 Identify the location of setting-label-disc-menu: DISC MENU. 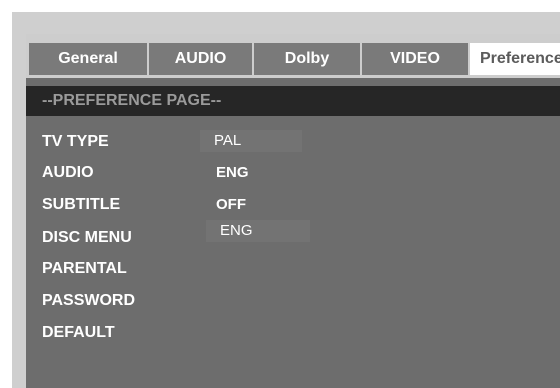
(87, 238).